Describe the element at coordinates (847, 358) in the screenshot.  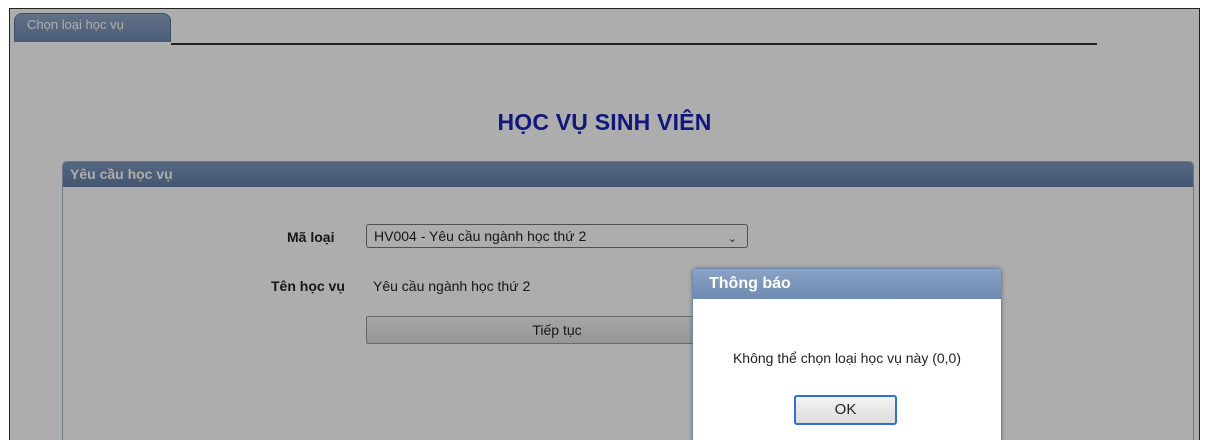
I see `dialog-message: Không thể chọn loại học vụ này (0,0)` at that location.